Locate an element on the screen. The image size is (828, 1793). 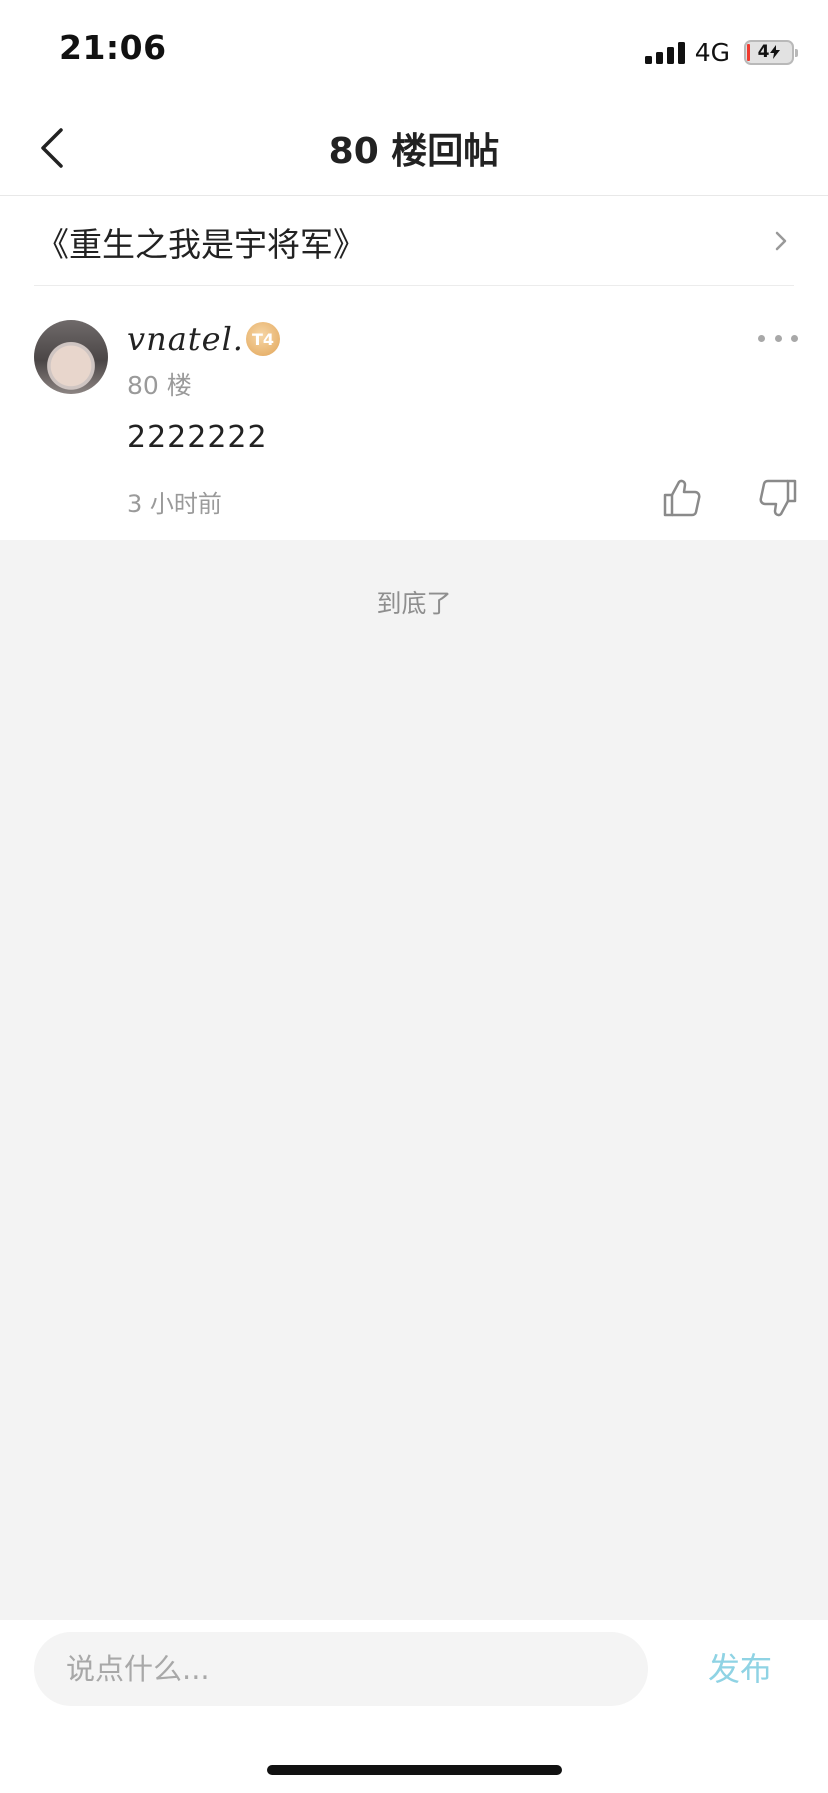
nav-bar: 80 楼回帖 is located at coordinates (414, 148).